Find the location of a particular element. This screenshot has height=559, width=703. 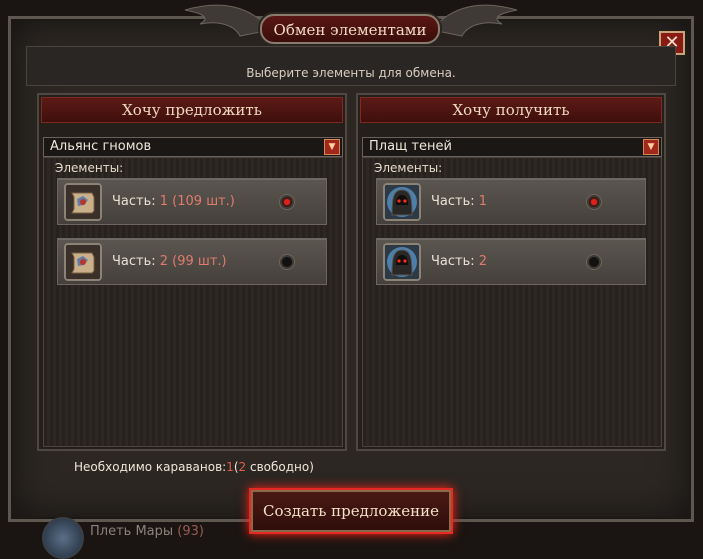

offer-item-1-label: Часть: 1 (109 шт.) is located at coordinates (173, 201).